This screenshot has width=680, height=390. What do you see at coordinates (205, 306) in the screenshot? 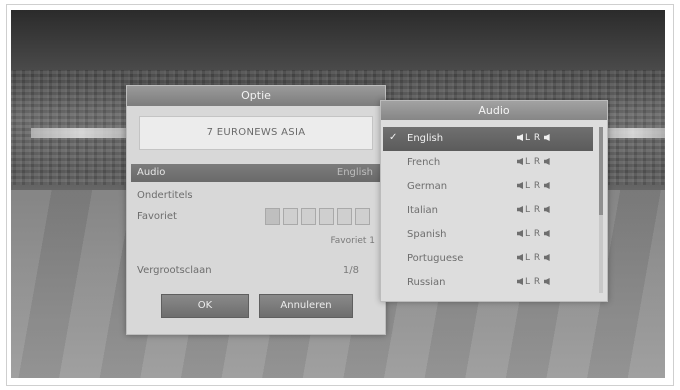
I see `ok-button: OK` at bounding box center [205, 306].